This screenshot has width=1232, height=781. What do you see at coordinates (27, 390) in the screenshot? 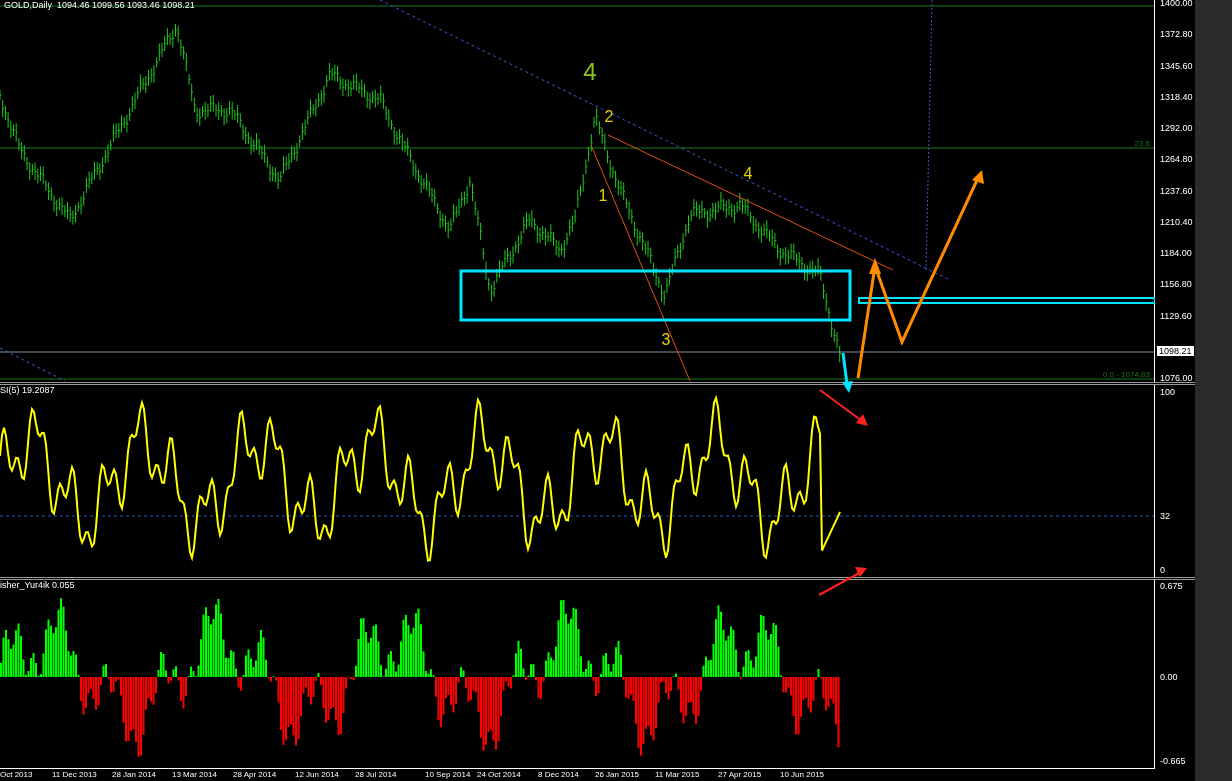
I see `indicator-title: SI(5) 19.2087` at bounding box center [27, 390].